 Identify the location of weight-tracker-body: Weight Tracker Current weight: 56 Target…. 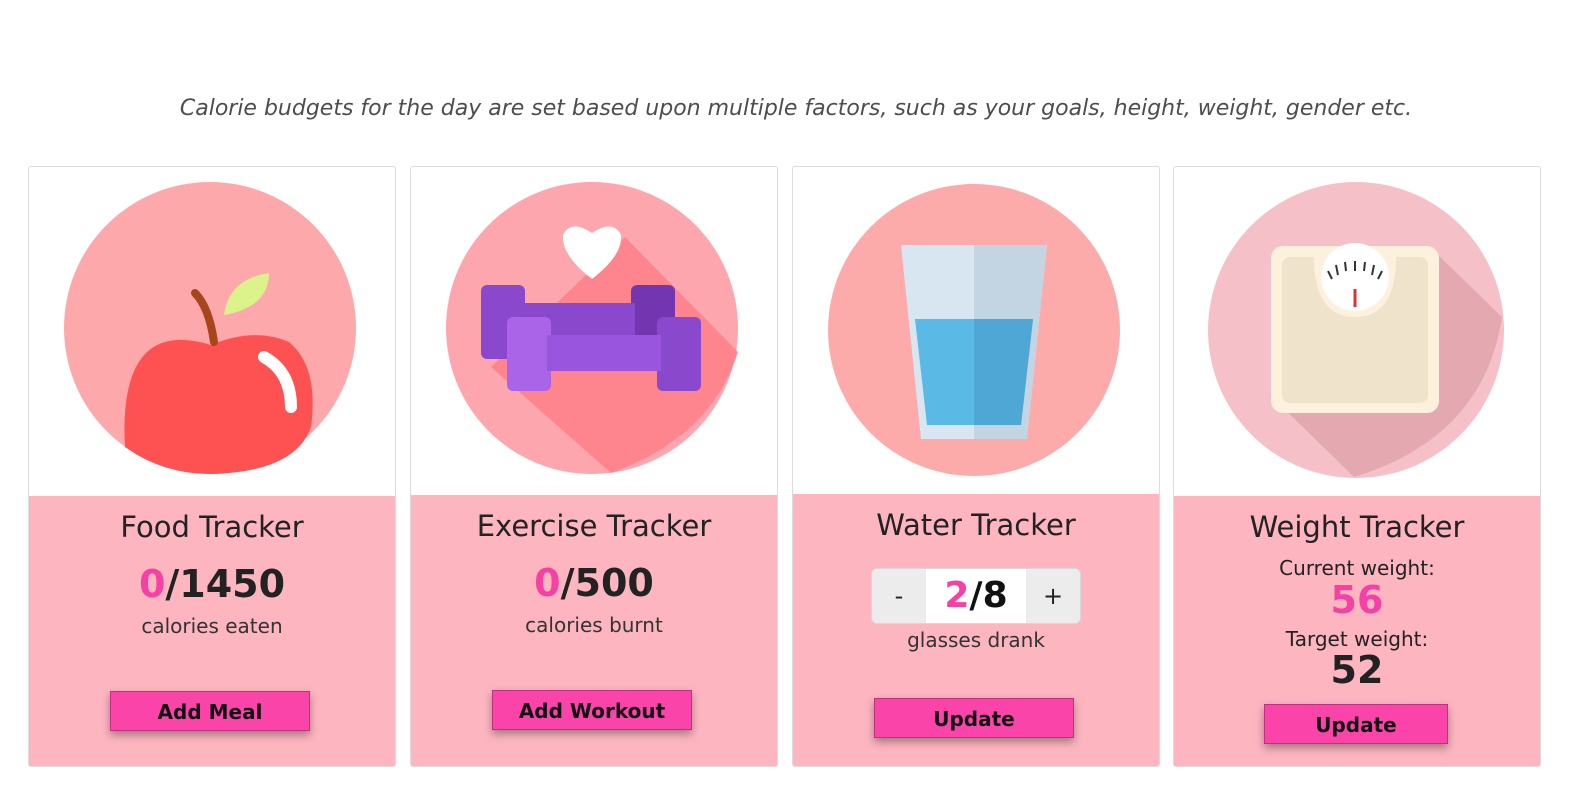
(1357, 631).